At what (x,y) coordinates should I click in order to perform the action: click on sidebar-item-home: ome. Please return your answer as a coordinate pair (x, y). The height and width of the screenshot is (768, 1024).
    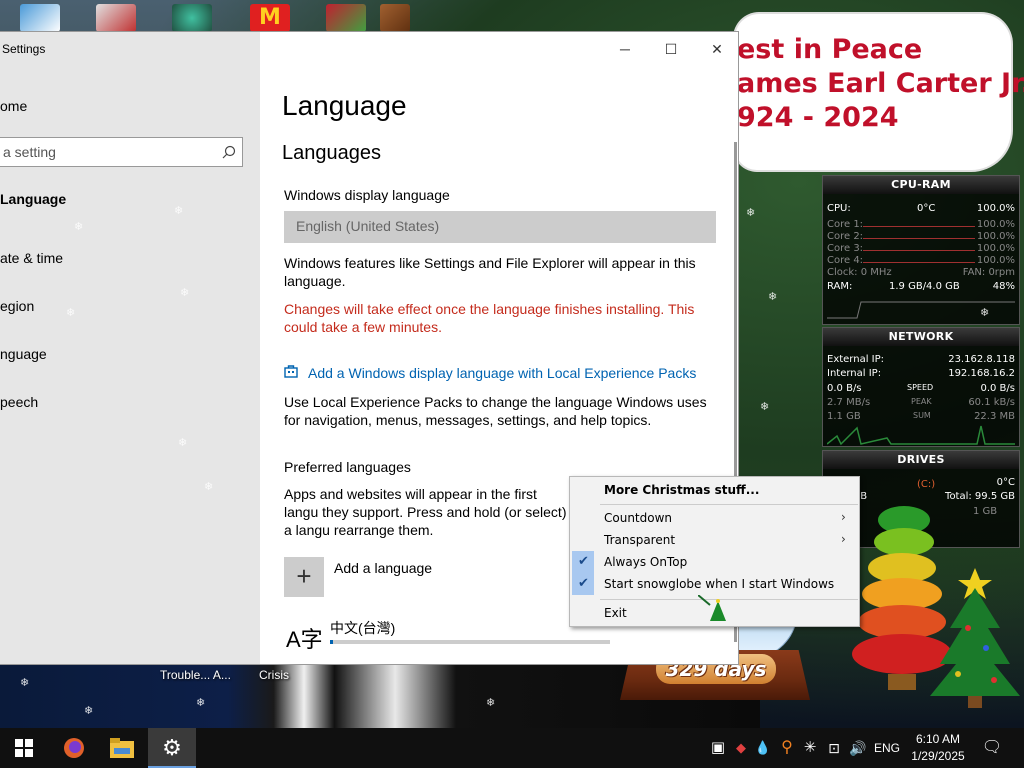
    Looking at the image, I should click on (13, 106).